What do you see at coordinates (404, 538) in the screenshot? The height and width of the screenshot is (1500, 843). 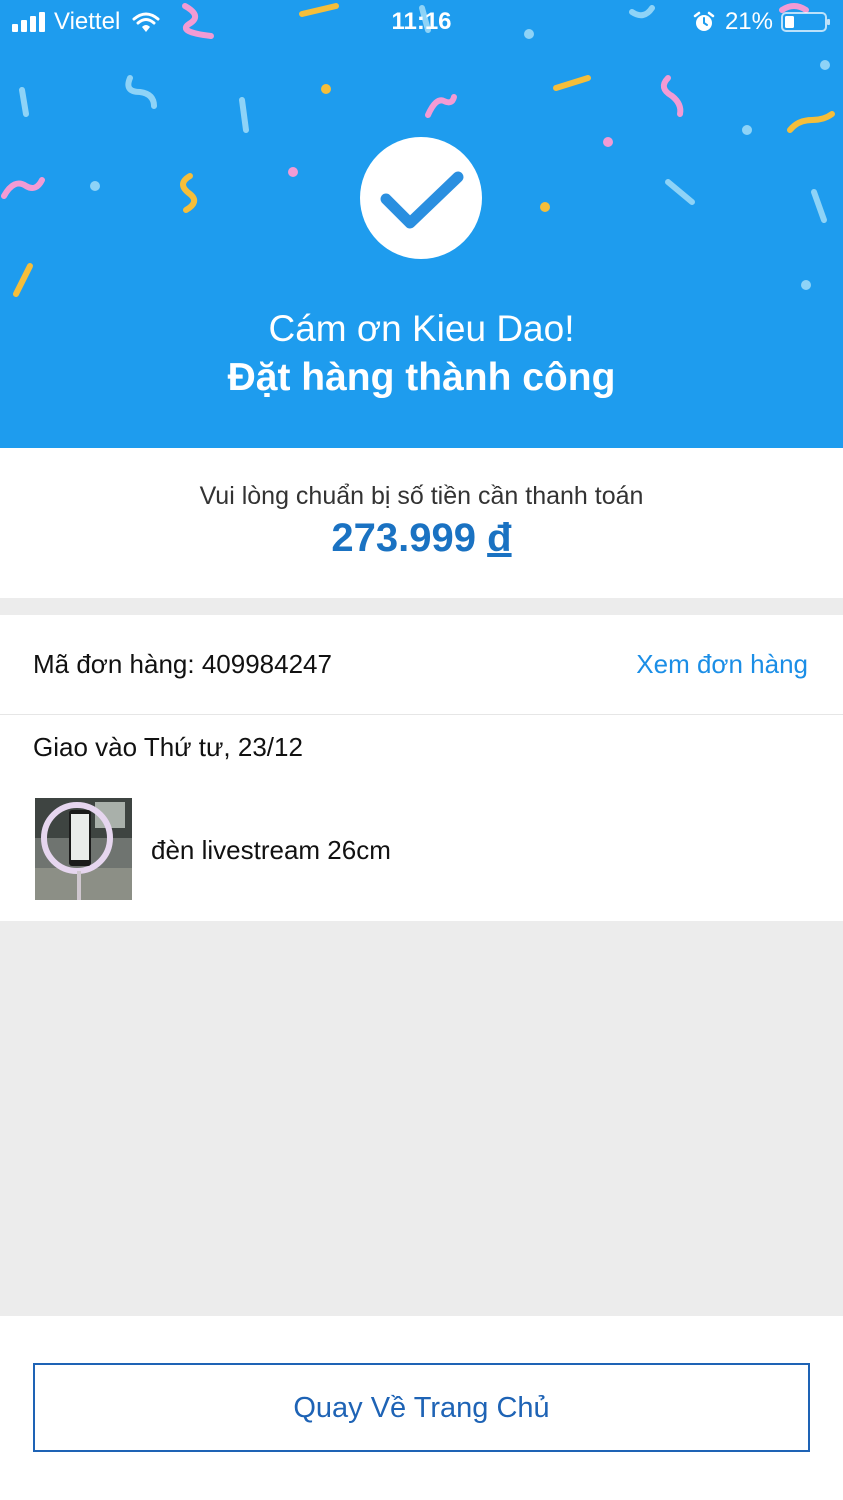 I see `amount-value: 273.999` at bounding box center [404, 538].